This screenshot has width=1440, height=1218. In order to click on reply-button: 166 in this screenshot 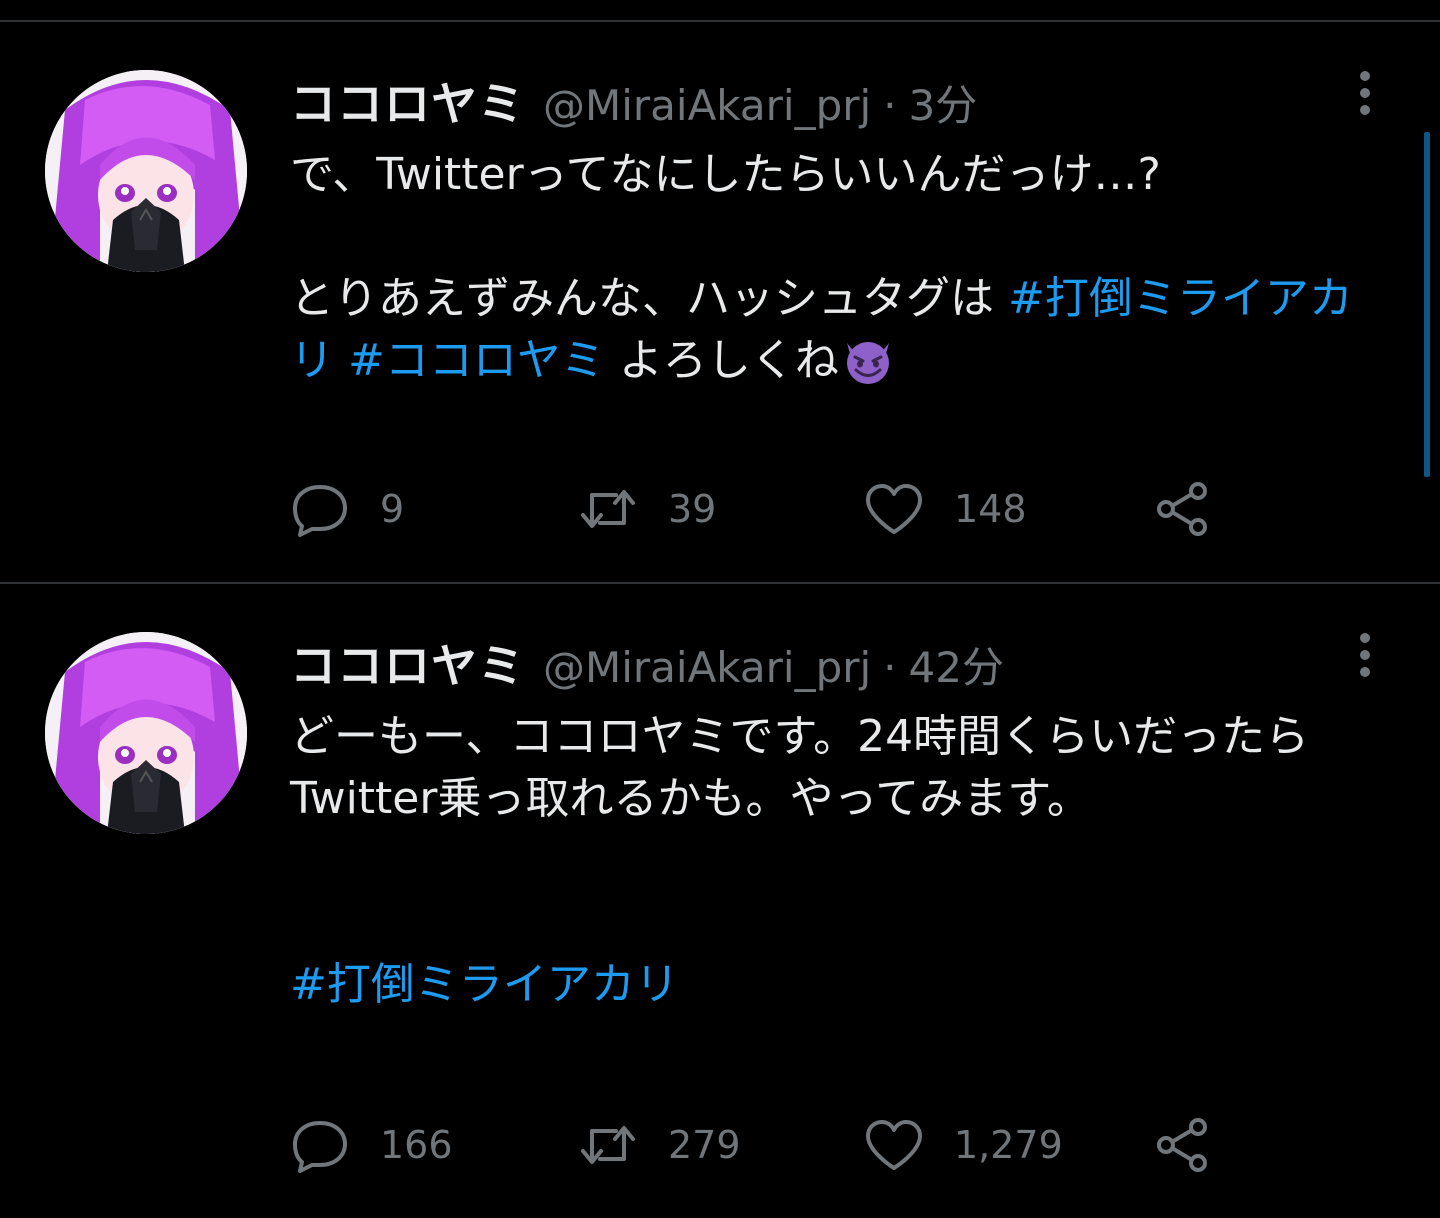, I will do `click(371, 1145)`.